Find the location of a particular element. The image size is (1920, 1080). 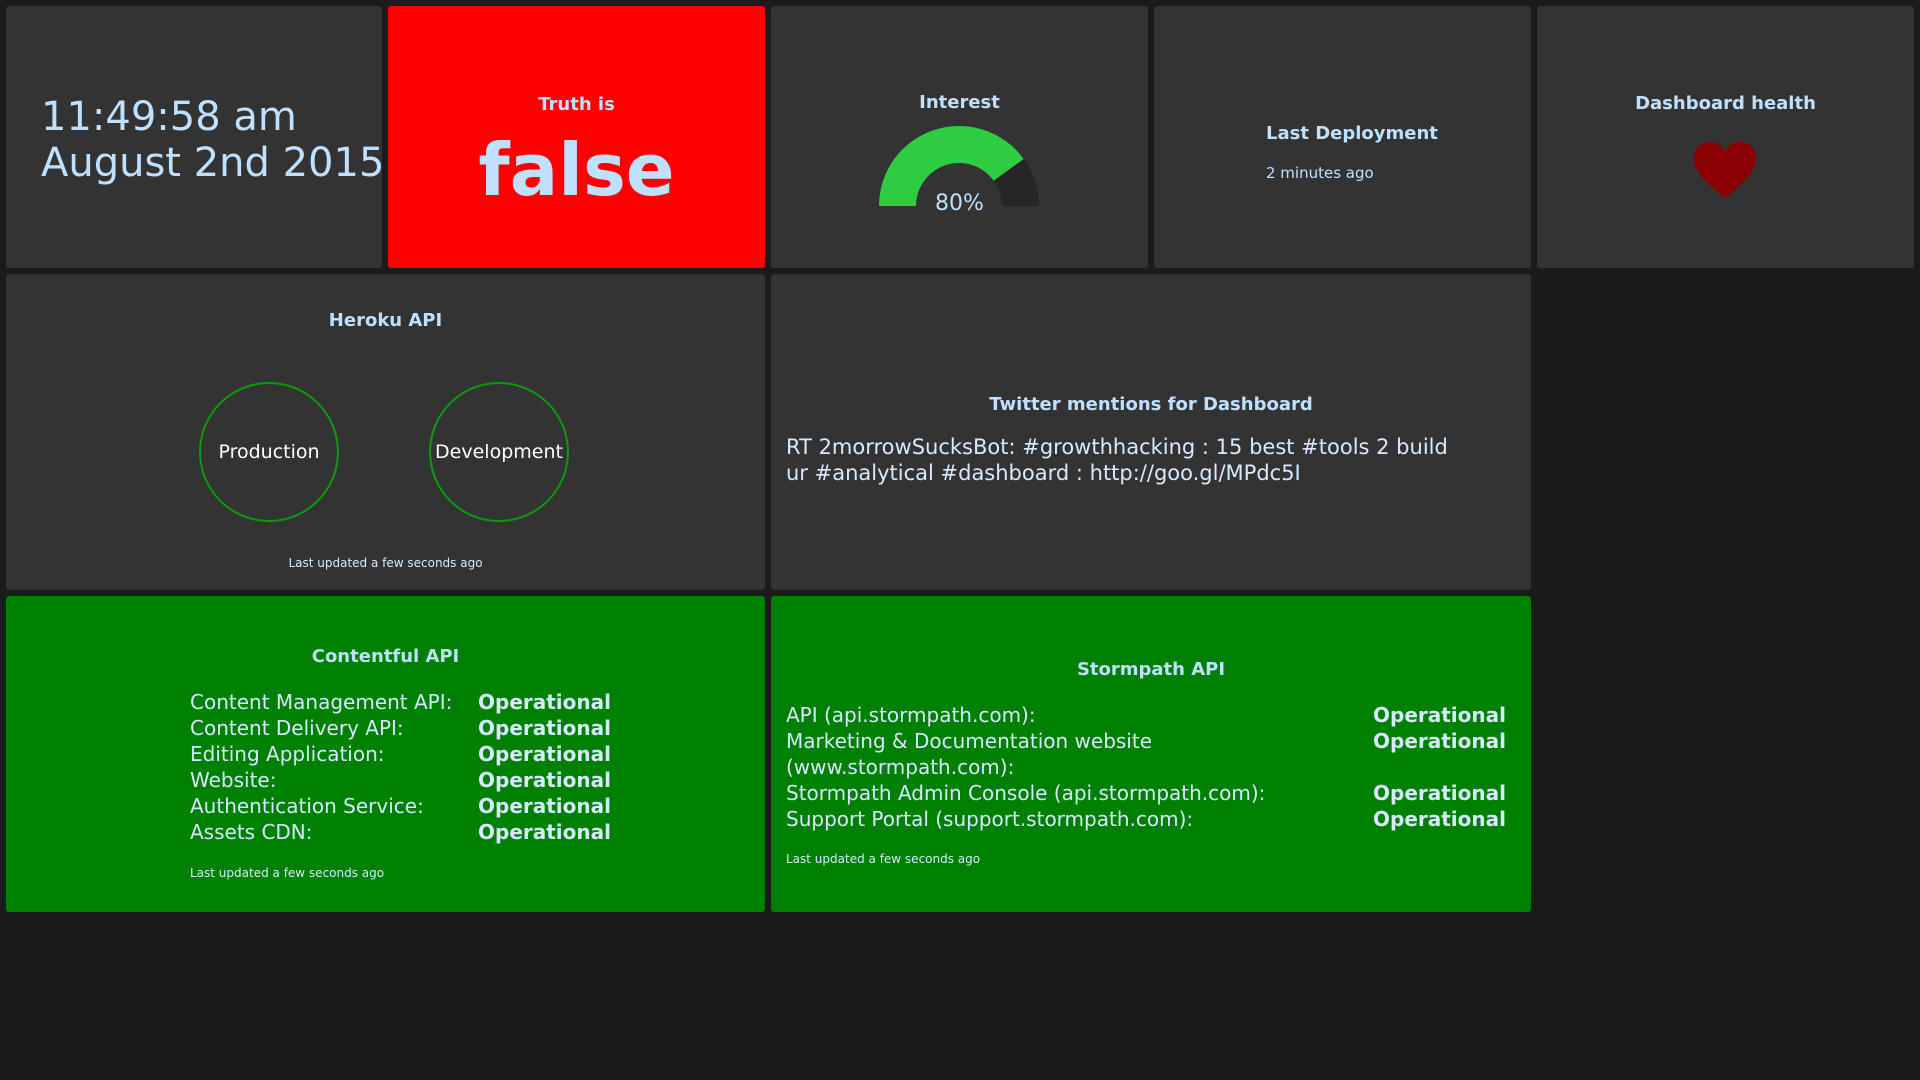

env-development: Development is located at coordinates (499, 452).